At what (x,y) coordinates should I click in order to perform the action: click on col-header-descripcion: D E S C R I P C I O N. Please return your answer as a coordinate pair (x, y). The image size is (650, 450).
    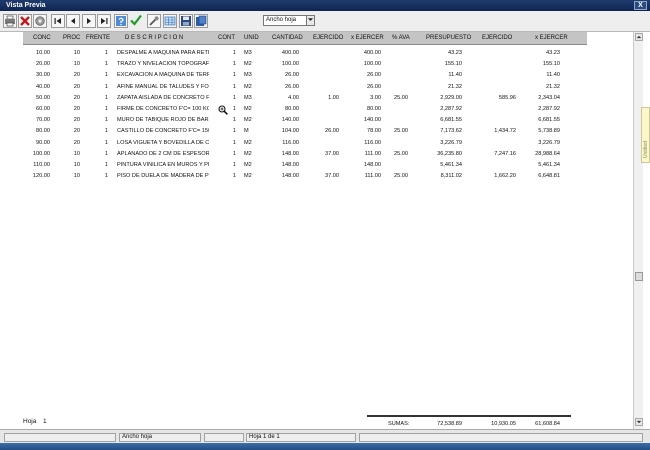
    Looking at the image, I should click on (154, 38).